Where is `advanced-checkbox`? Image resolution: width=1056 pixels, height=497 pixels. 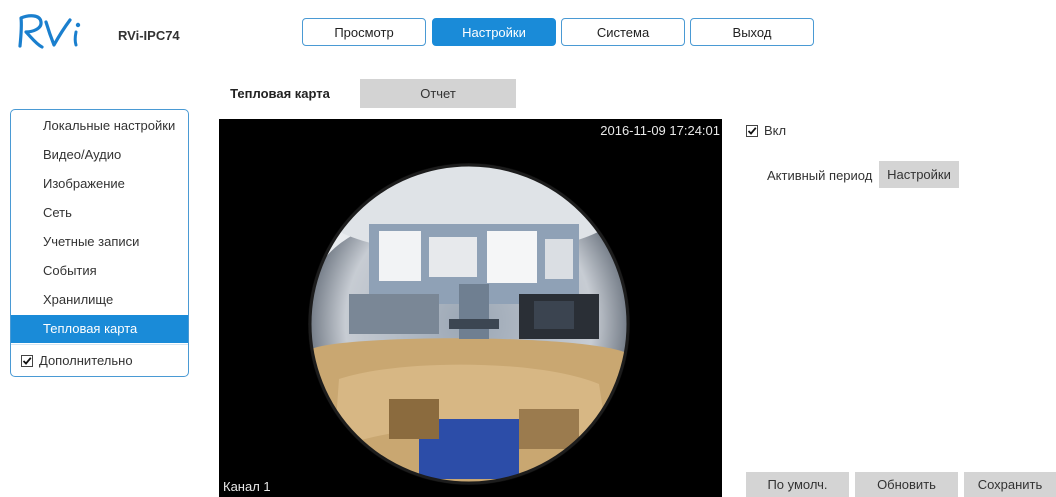 advanced-checkbox is located at coordinates (27, 361).